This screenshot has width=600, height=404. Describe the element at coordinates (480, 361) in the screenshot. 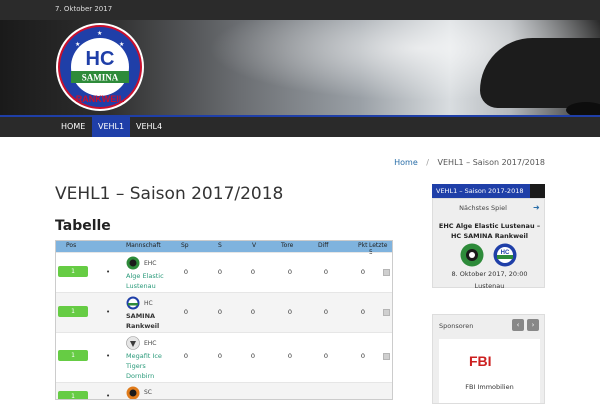

I see `sponsor-logo: FBI` at that location.